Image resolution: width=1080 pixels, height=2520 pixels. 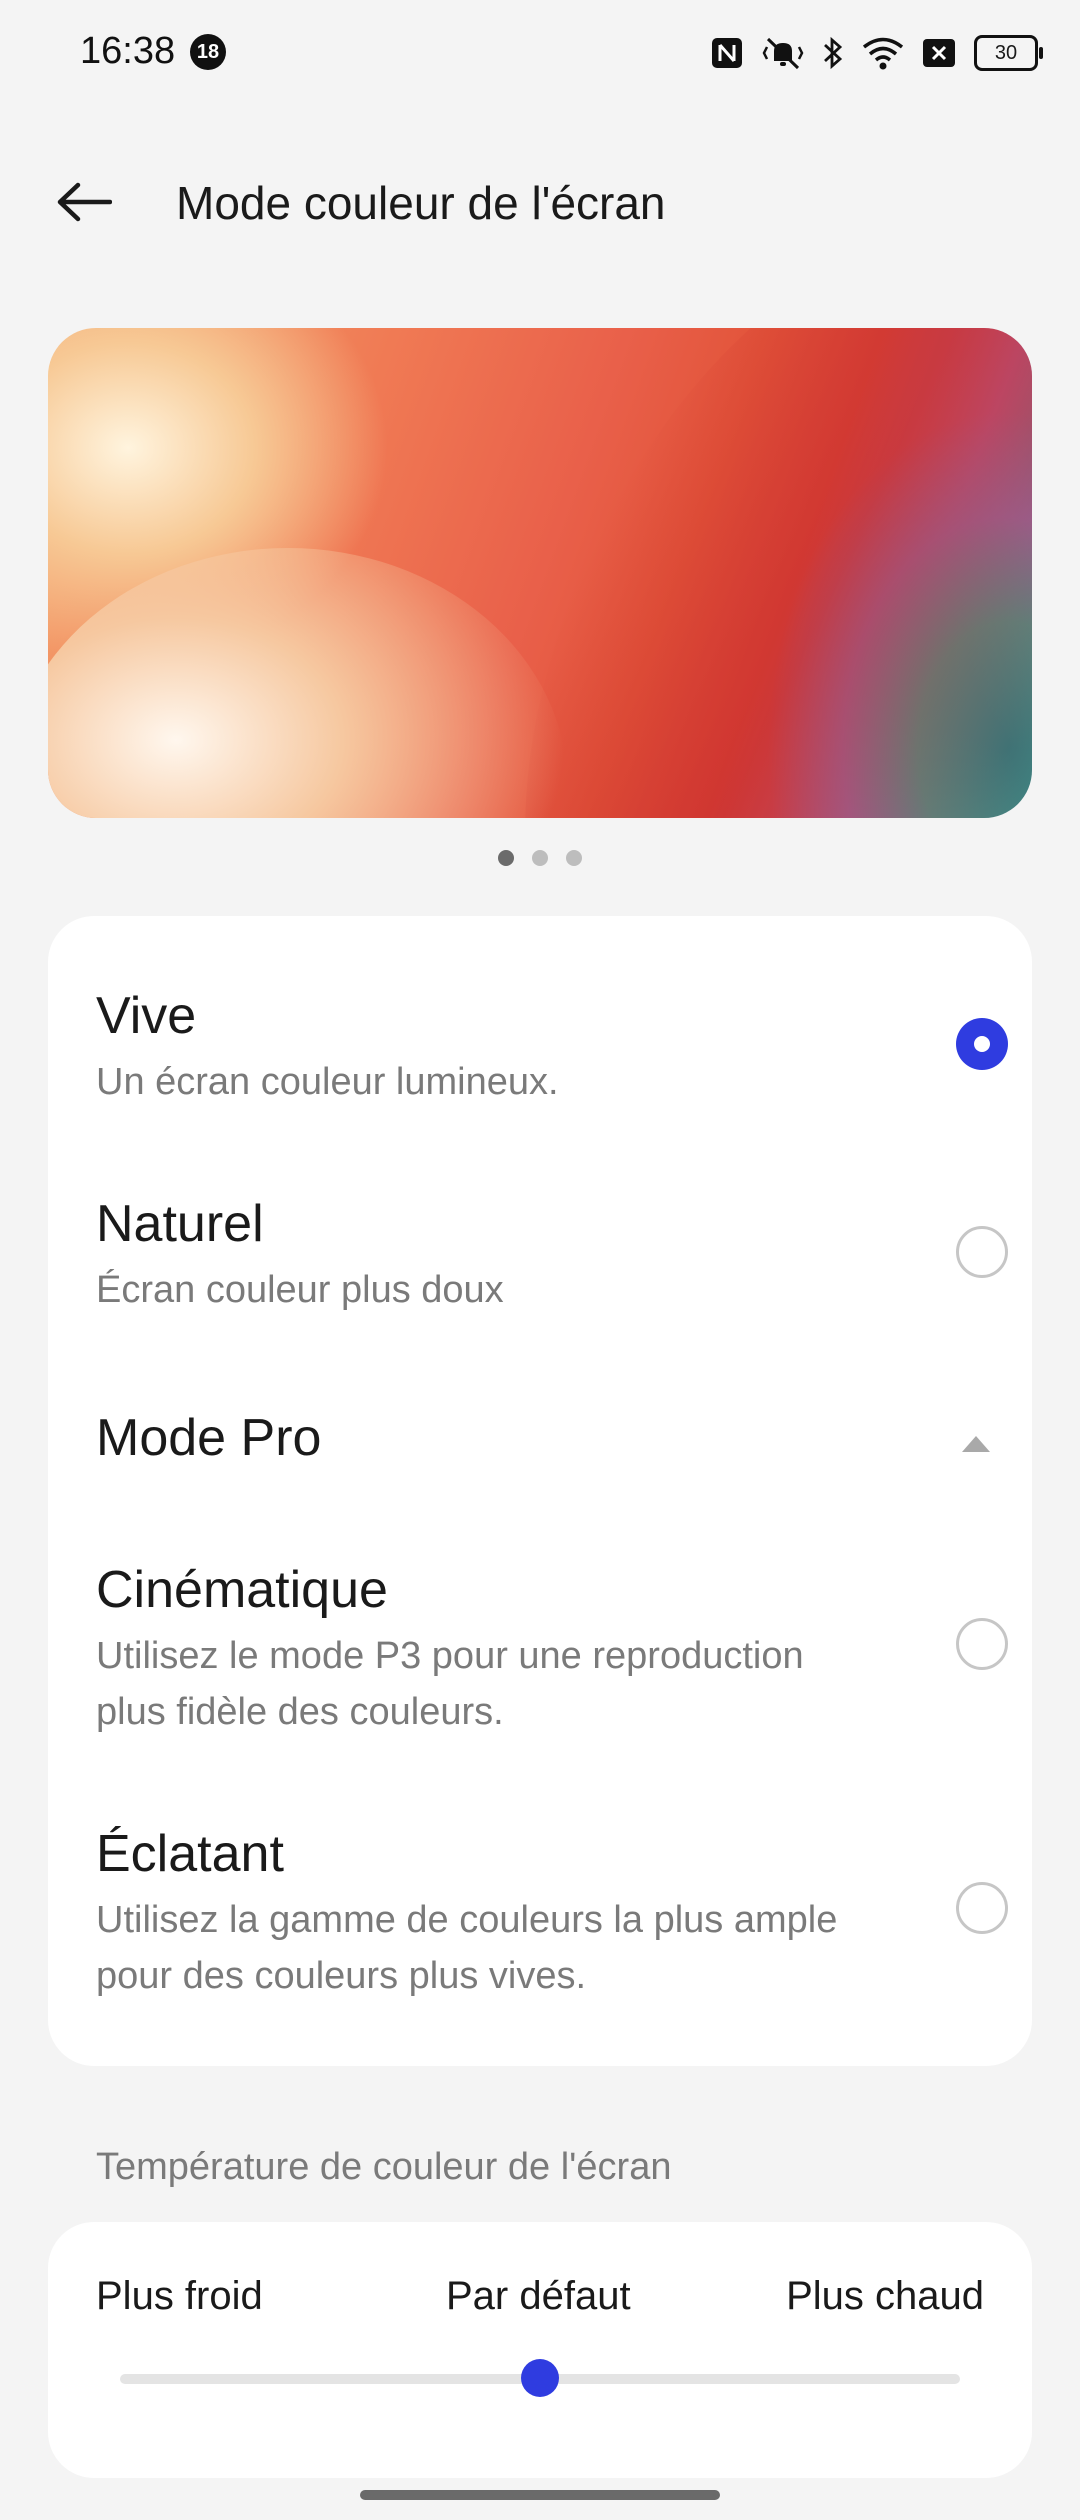 What do you see at coordinates (327, 1082) in the screenshot?
I see `option-description: Un écran couleur lumineux.` at bounding box center [327, 1082].